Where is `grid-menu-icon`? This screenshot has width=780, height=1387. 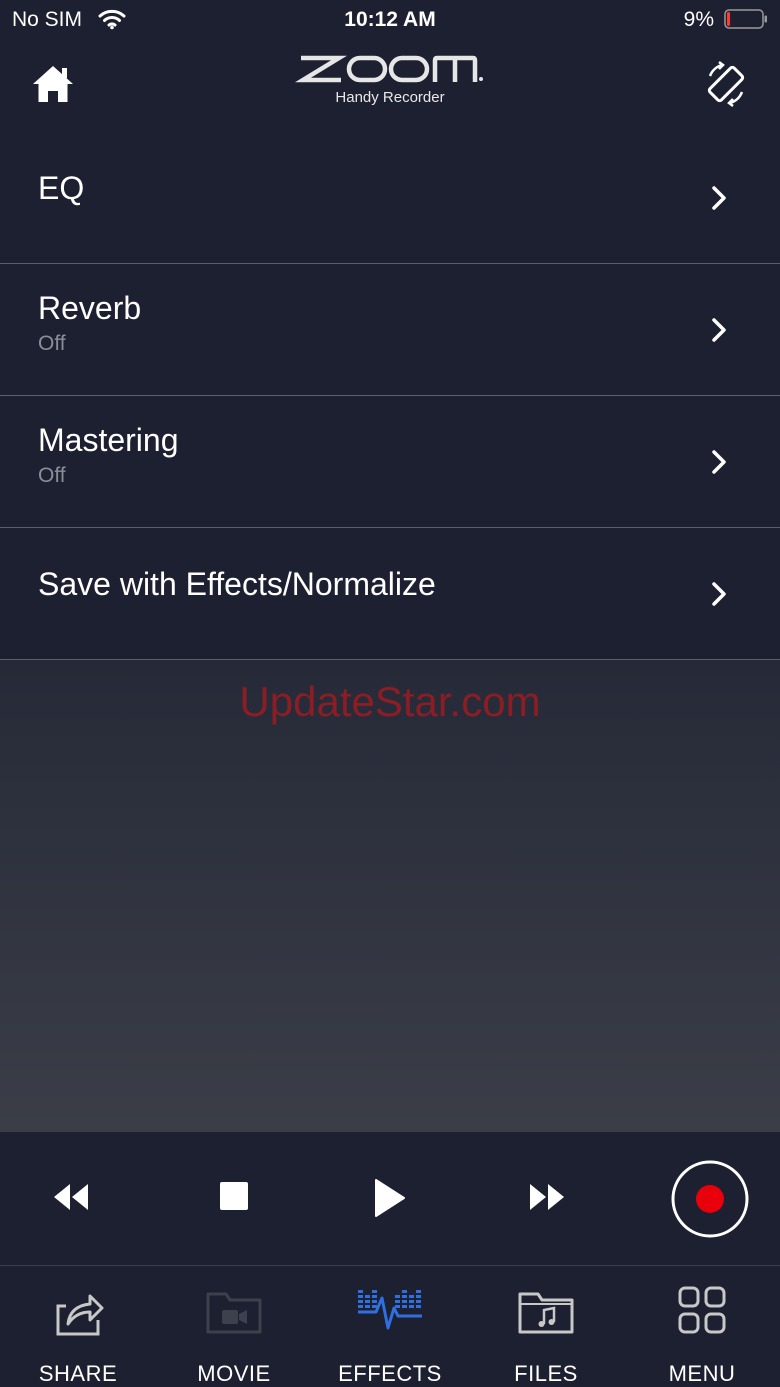 grid-menu-icon is located at coordinates (702, 1310).